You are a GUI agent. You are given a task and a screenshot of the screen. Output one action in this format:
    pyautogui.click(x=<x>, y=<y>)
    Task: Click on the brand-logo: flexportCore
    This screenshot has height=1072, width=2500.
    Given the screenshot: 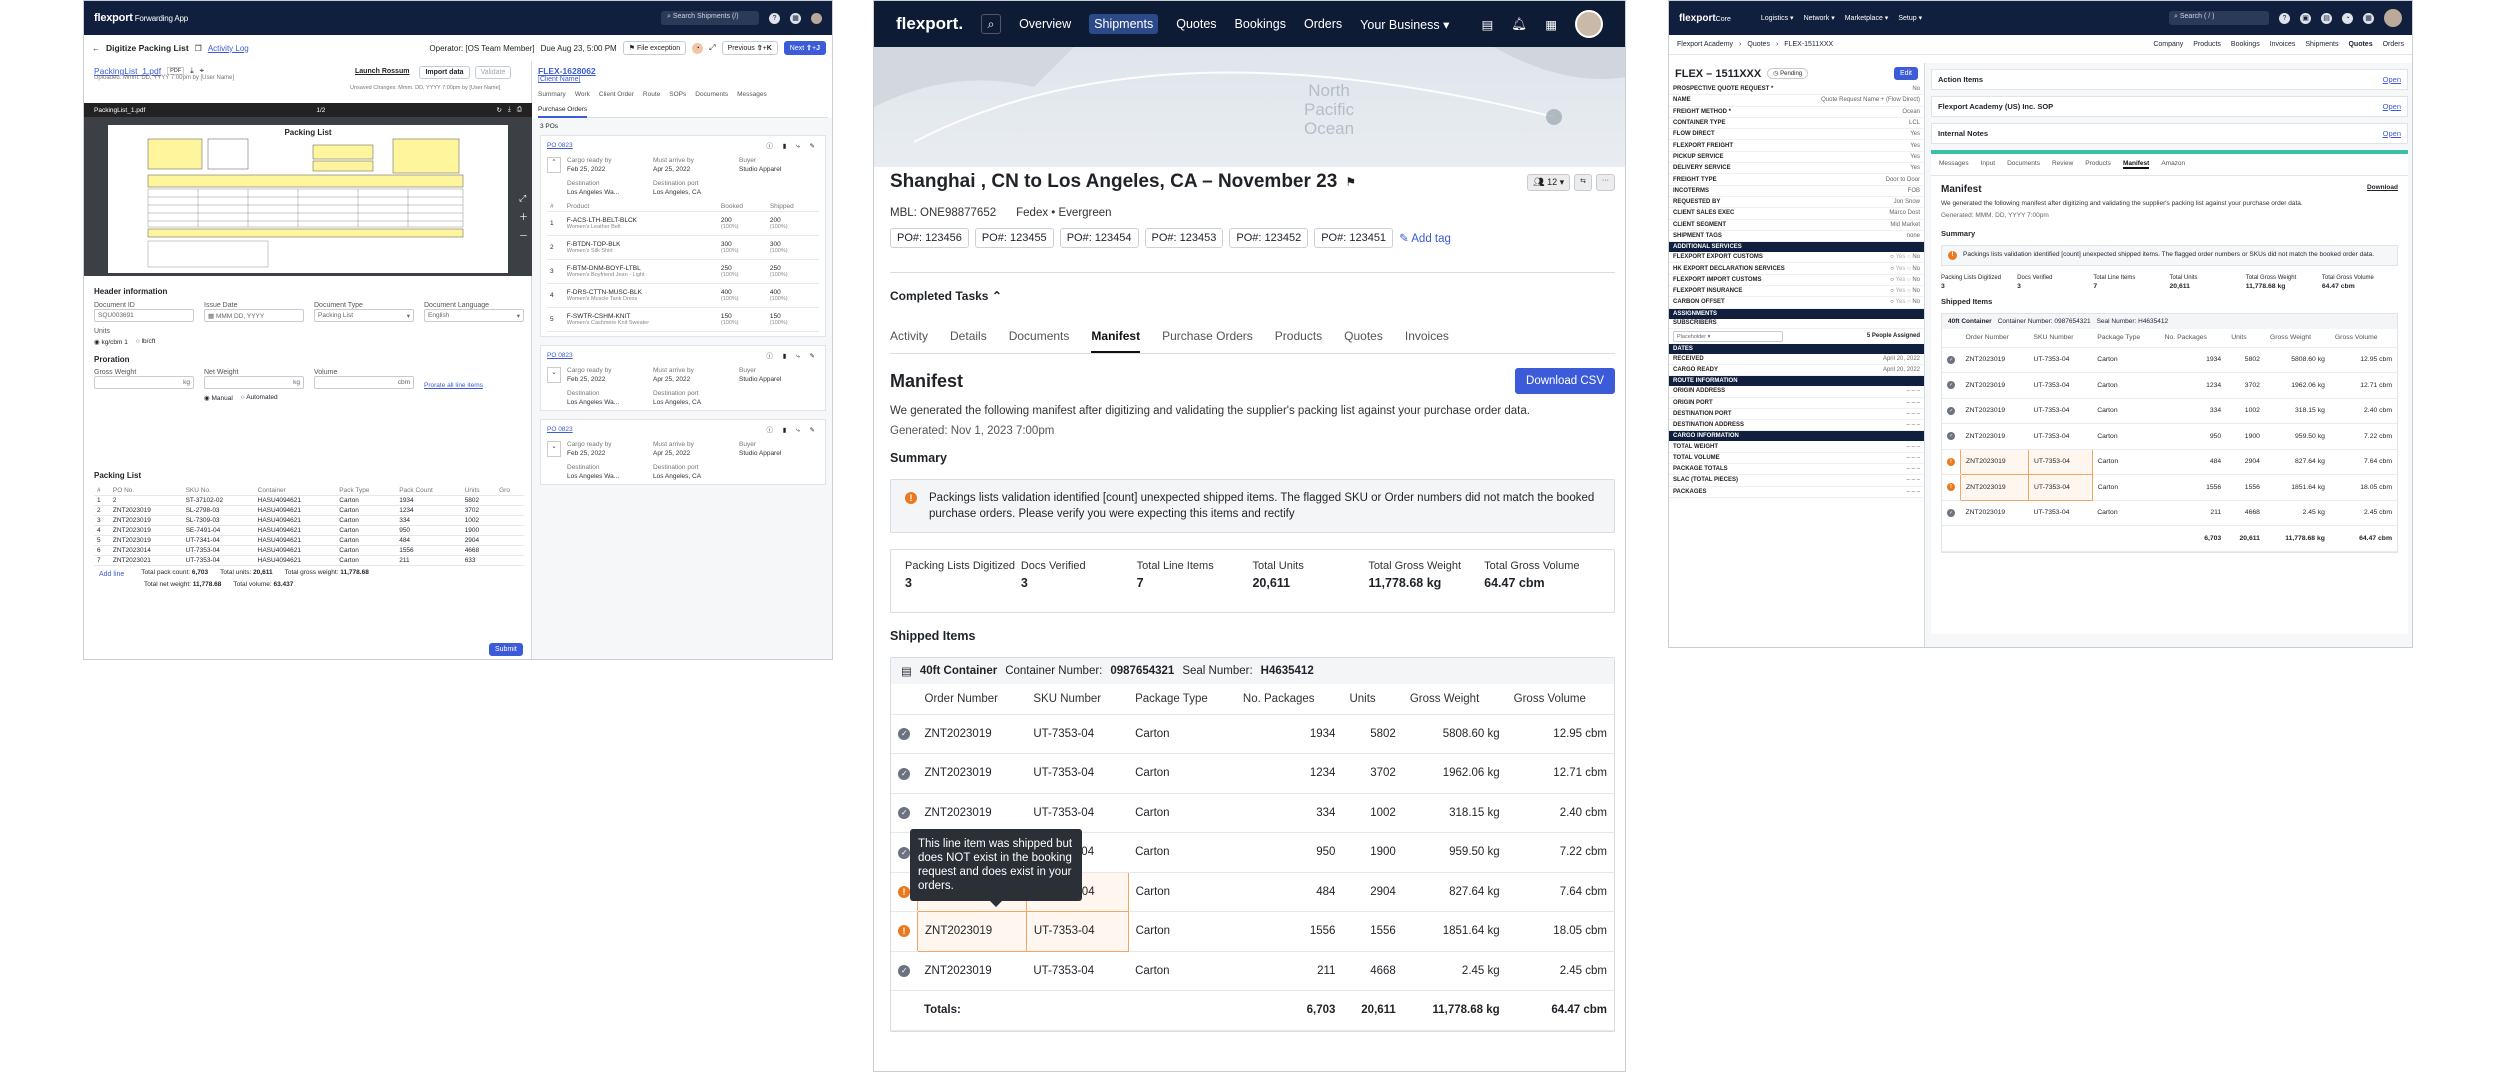 What is the action you would take?
    pyautogui.click(x=1705, y=18)
    